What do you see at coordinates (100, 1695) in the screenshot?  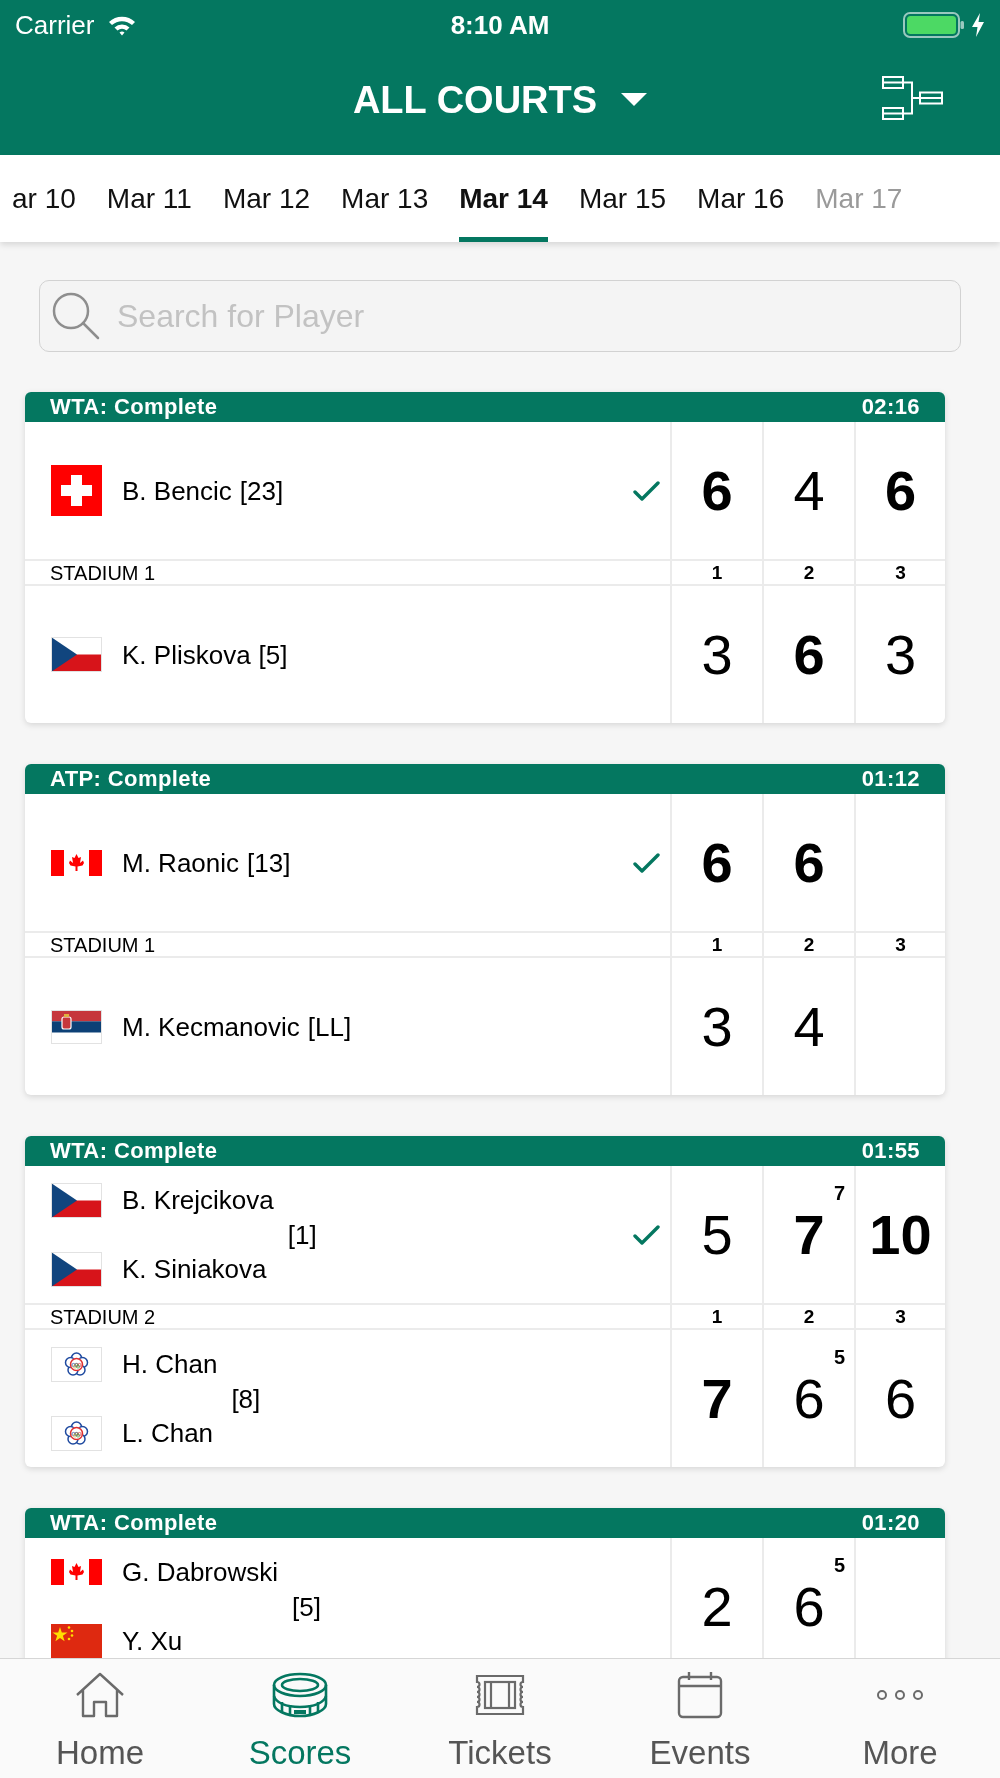 I see `house-icon` at bounding box center [100, 1695].